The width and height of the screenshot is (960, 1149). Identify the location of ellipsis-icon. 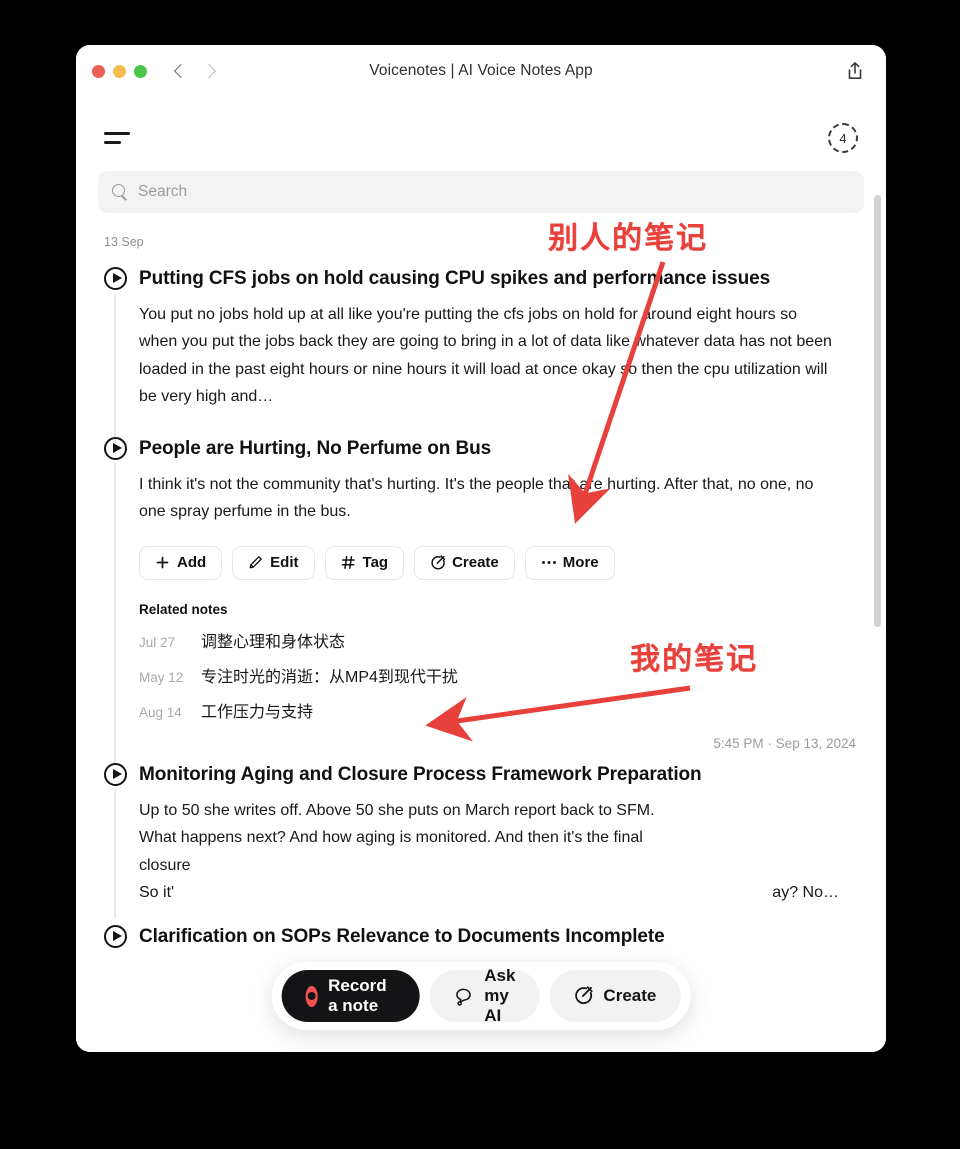
(548, 562).